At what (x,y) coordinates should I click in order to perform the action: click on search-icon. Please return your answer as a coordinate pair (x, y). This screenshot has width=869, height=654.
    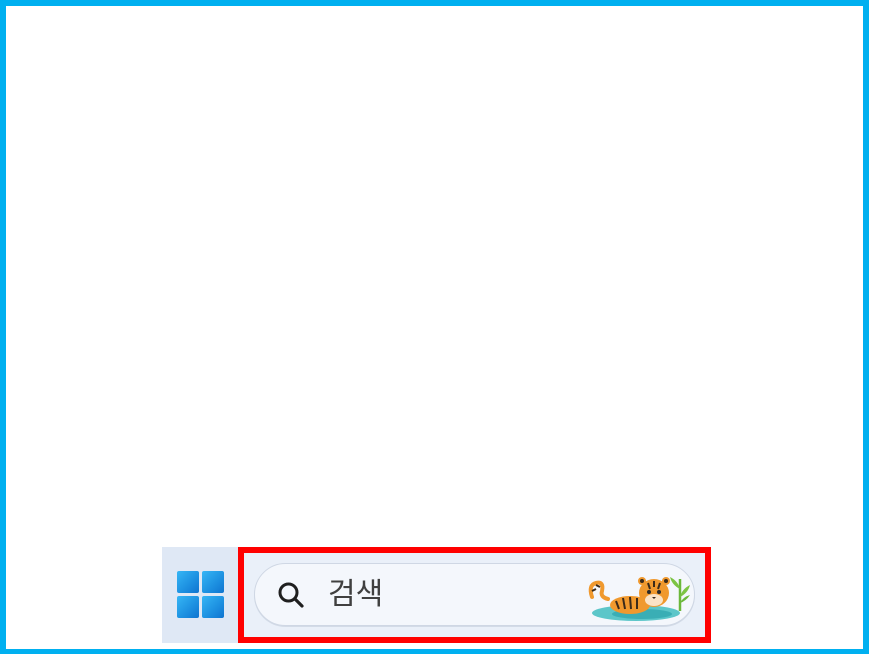
    Looking at the image, I should click on (291, 595).